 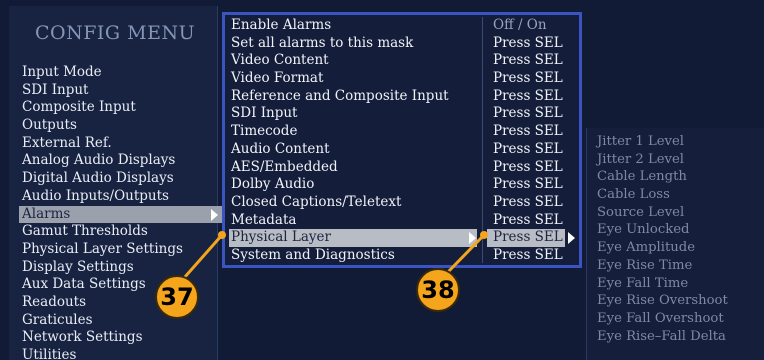 I want to click on callout-leader-lines, so click(x=335, y=255).